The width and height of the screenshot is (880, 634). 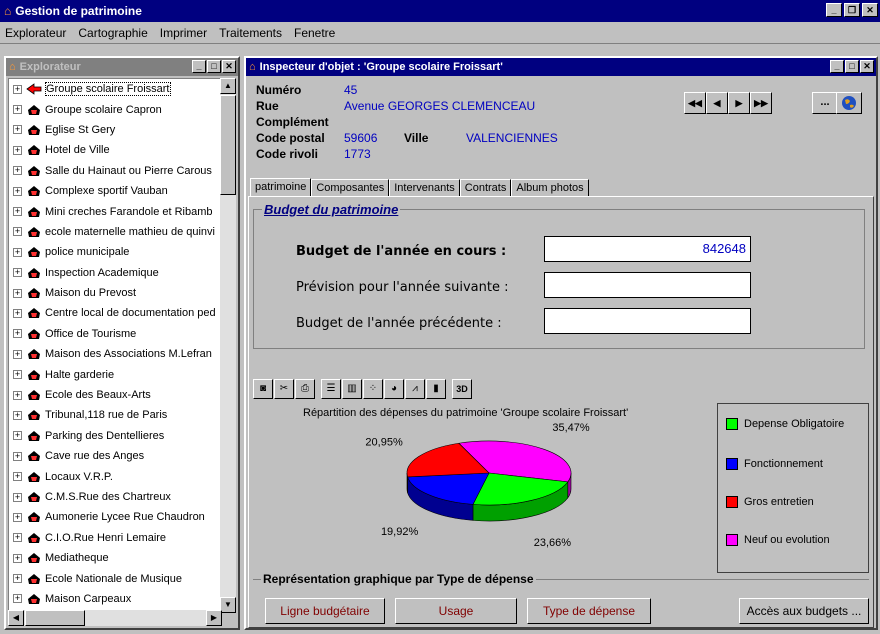 I want to click on menu-imprimer: Imprimer, so click(x=183, y=33).